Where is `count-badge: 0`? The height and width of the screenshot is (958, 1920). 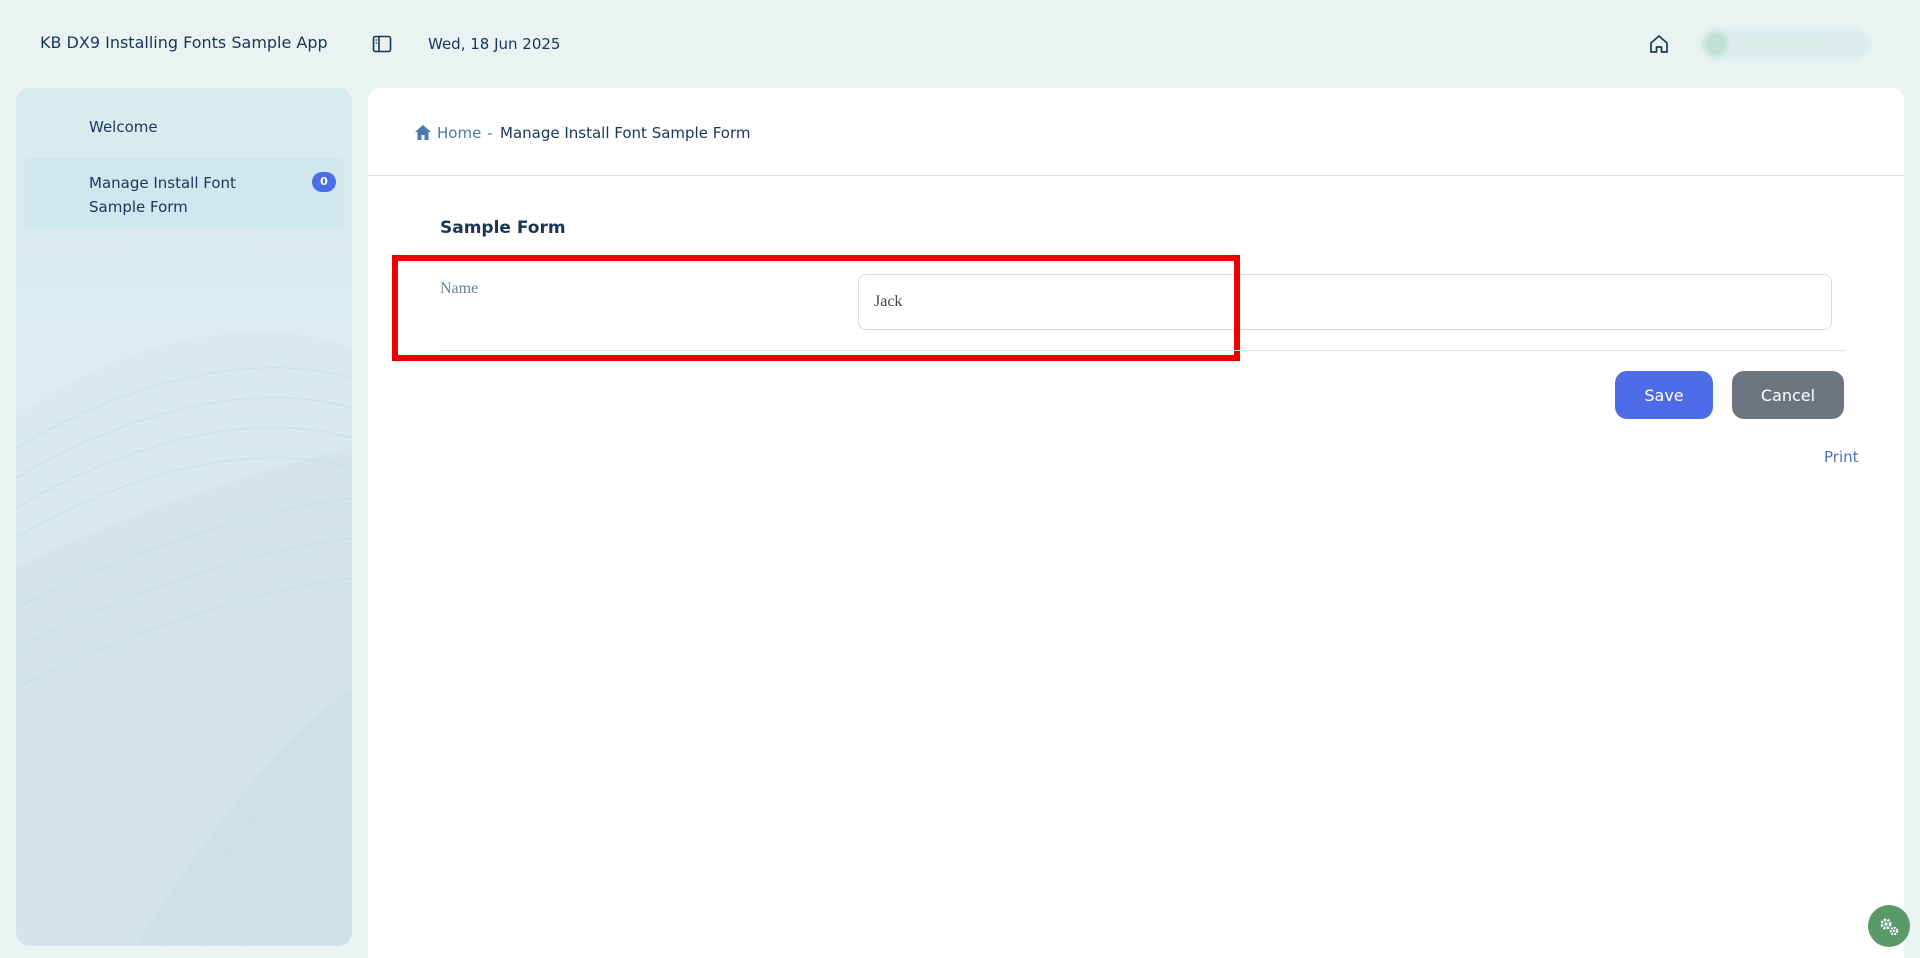
count-badge: 0 is located at coordinates (324, 182).